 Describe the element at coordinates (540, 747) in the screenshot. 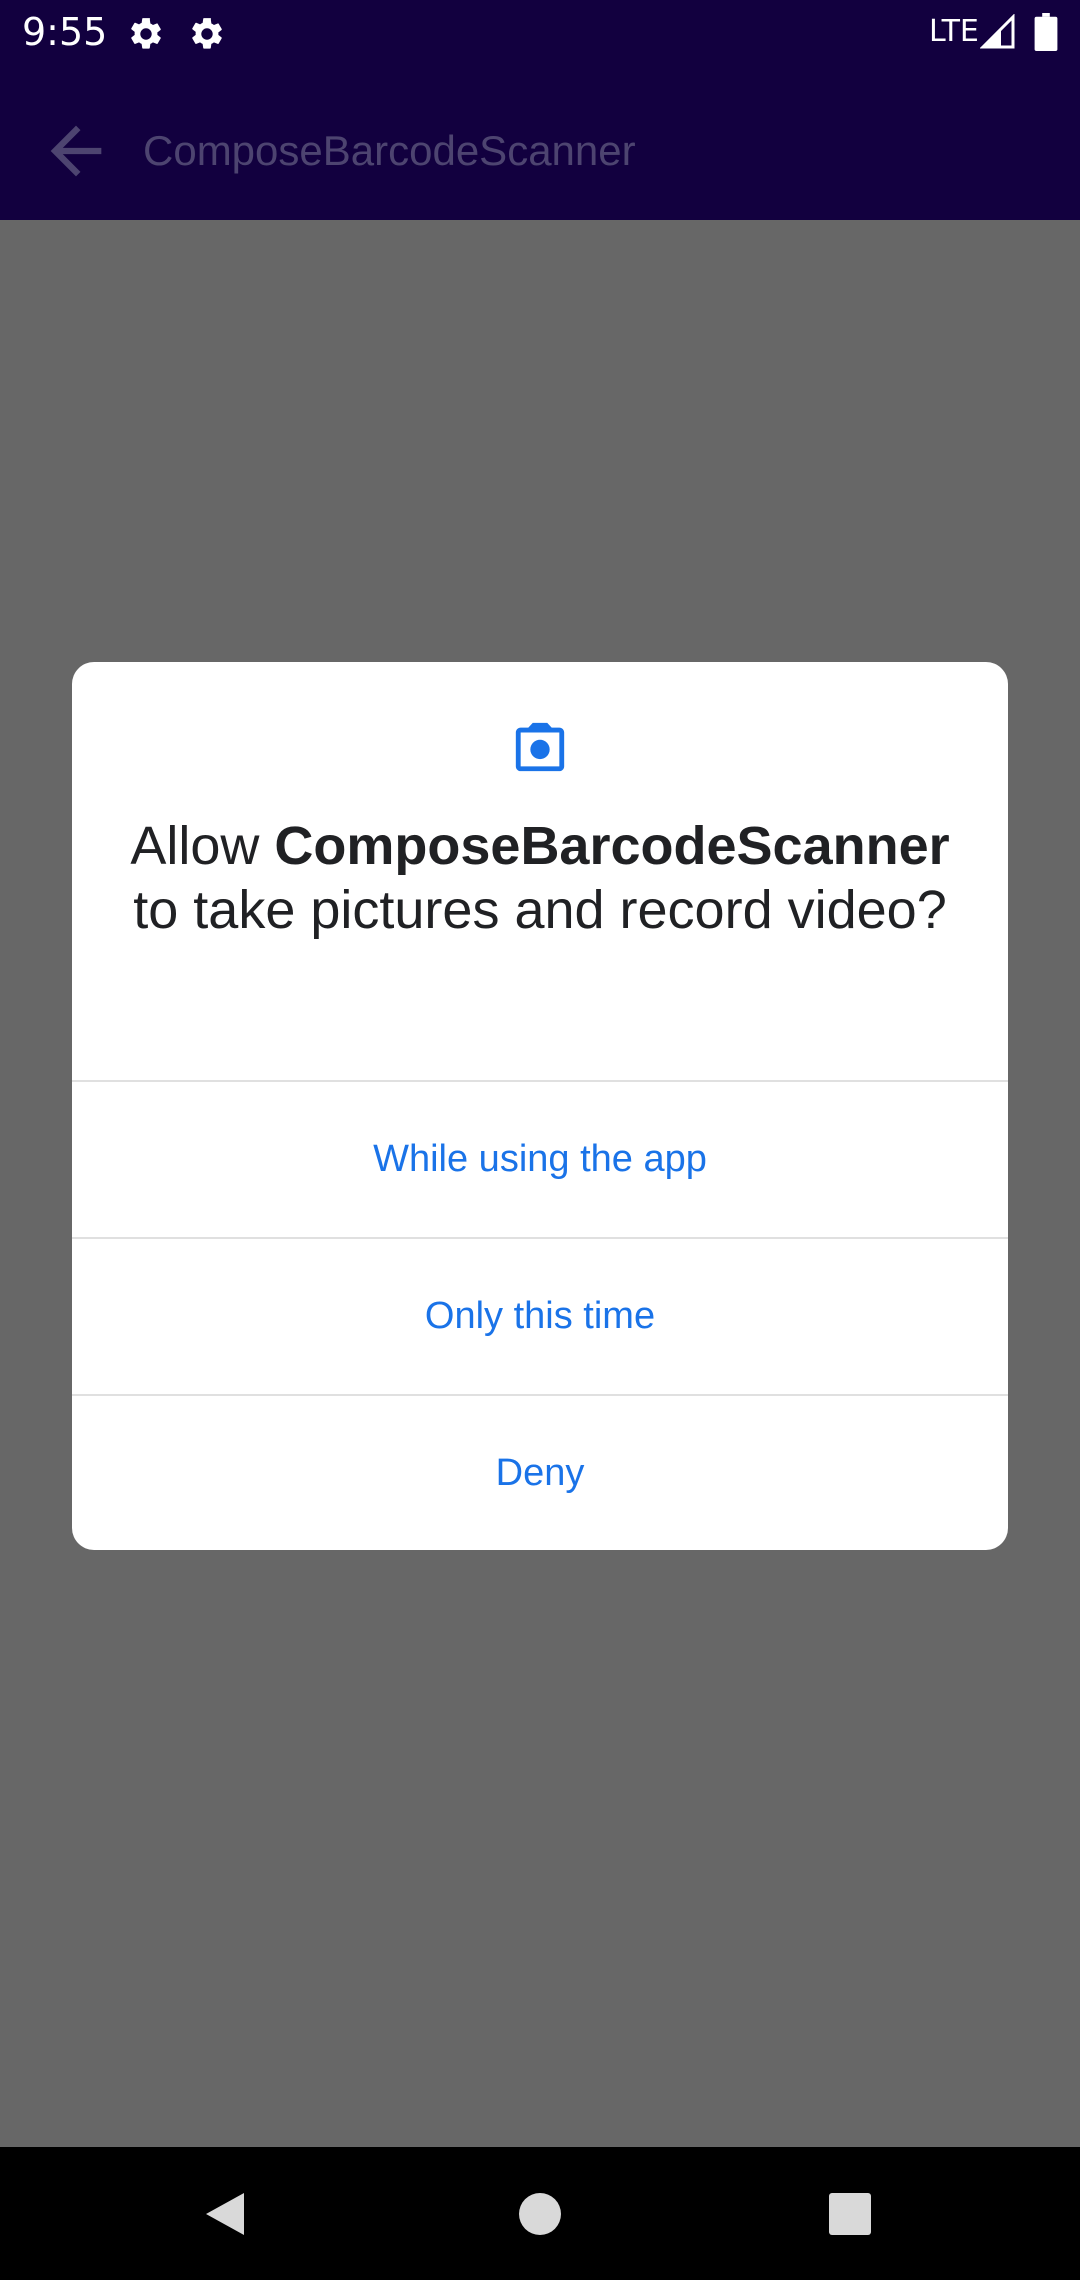

I see `camera-icon` at that location.